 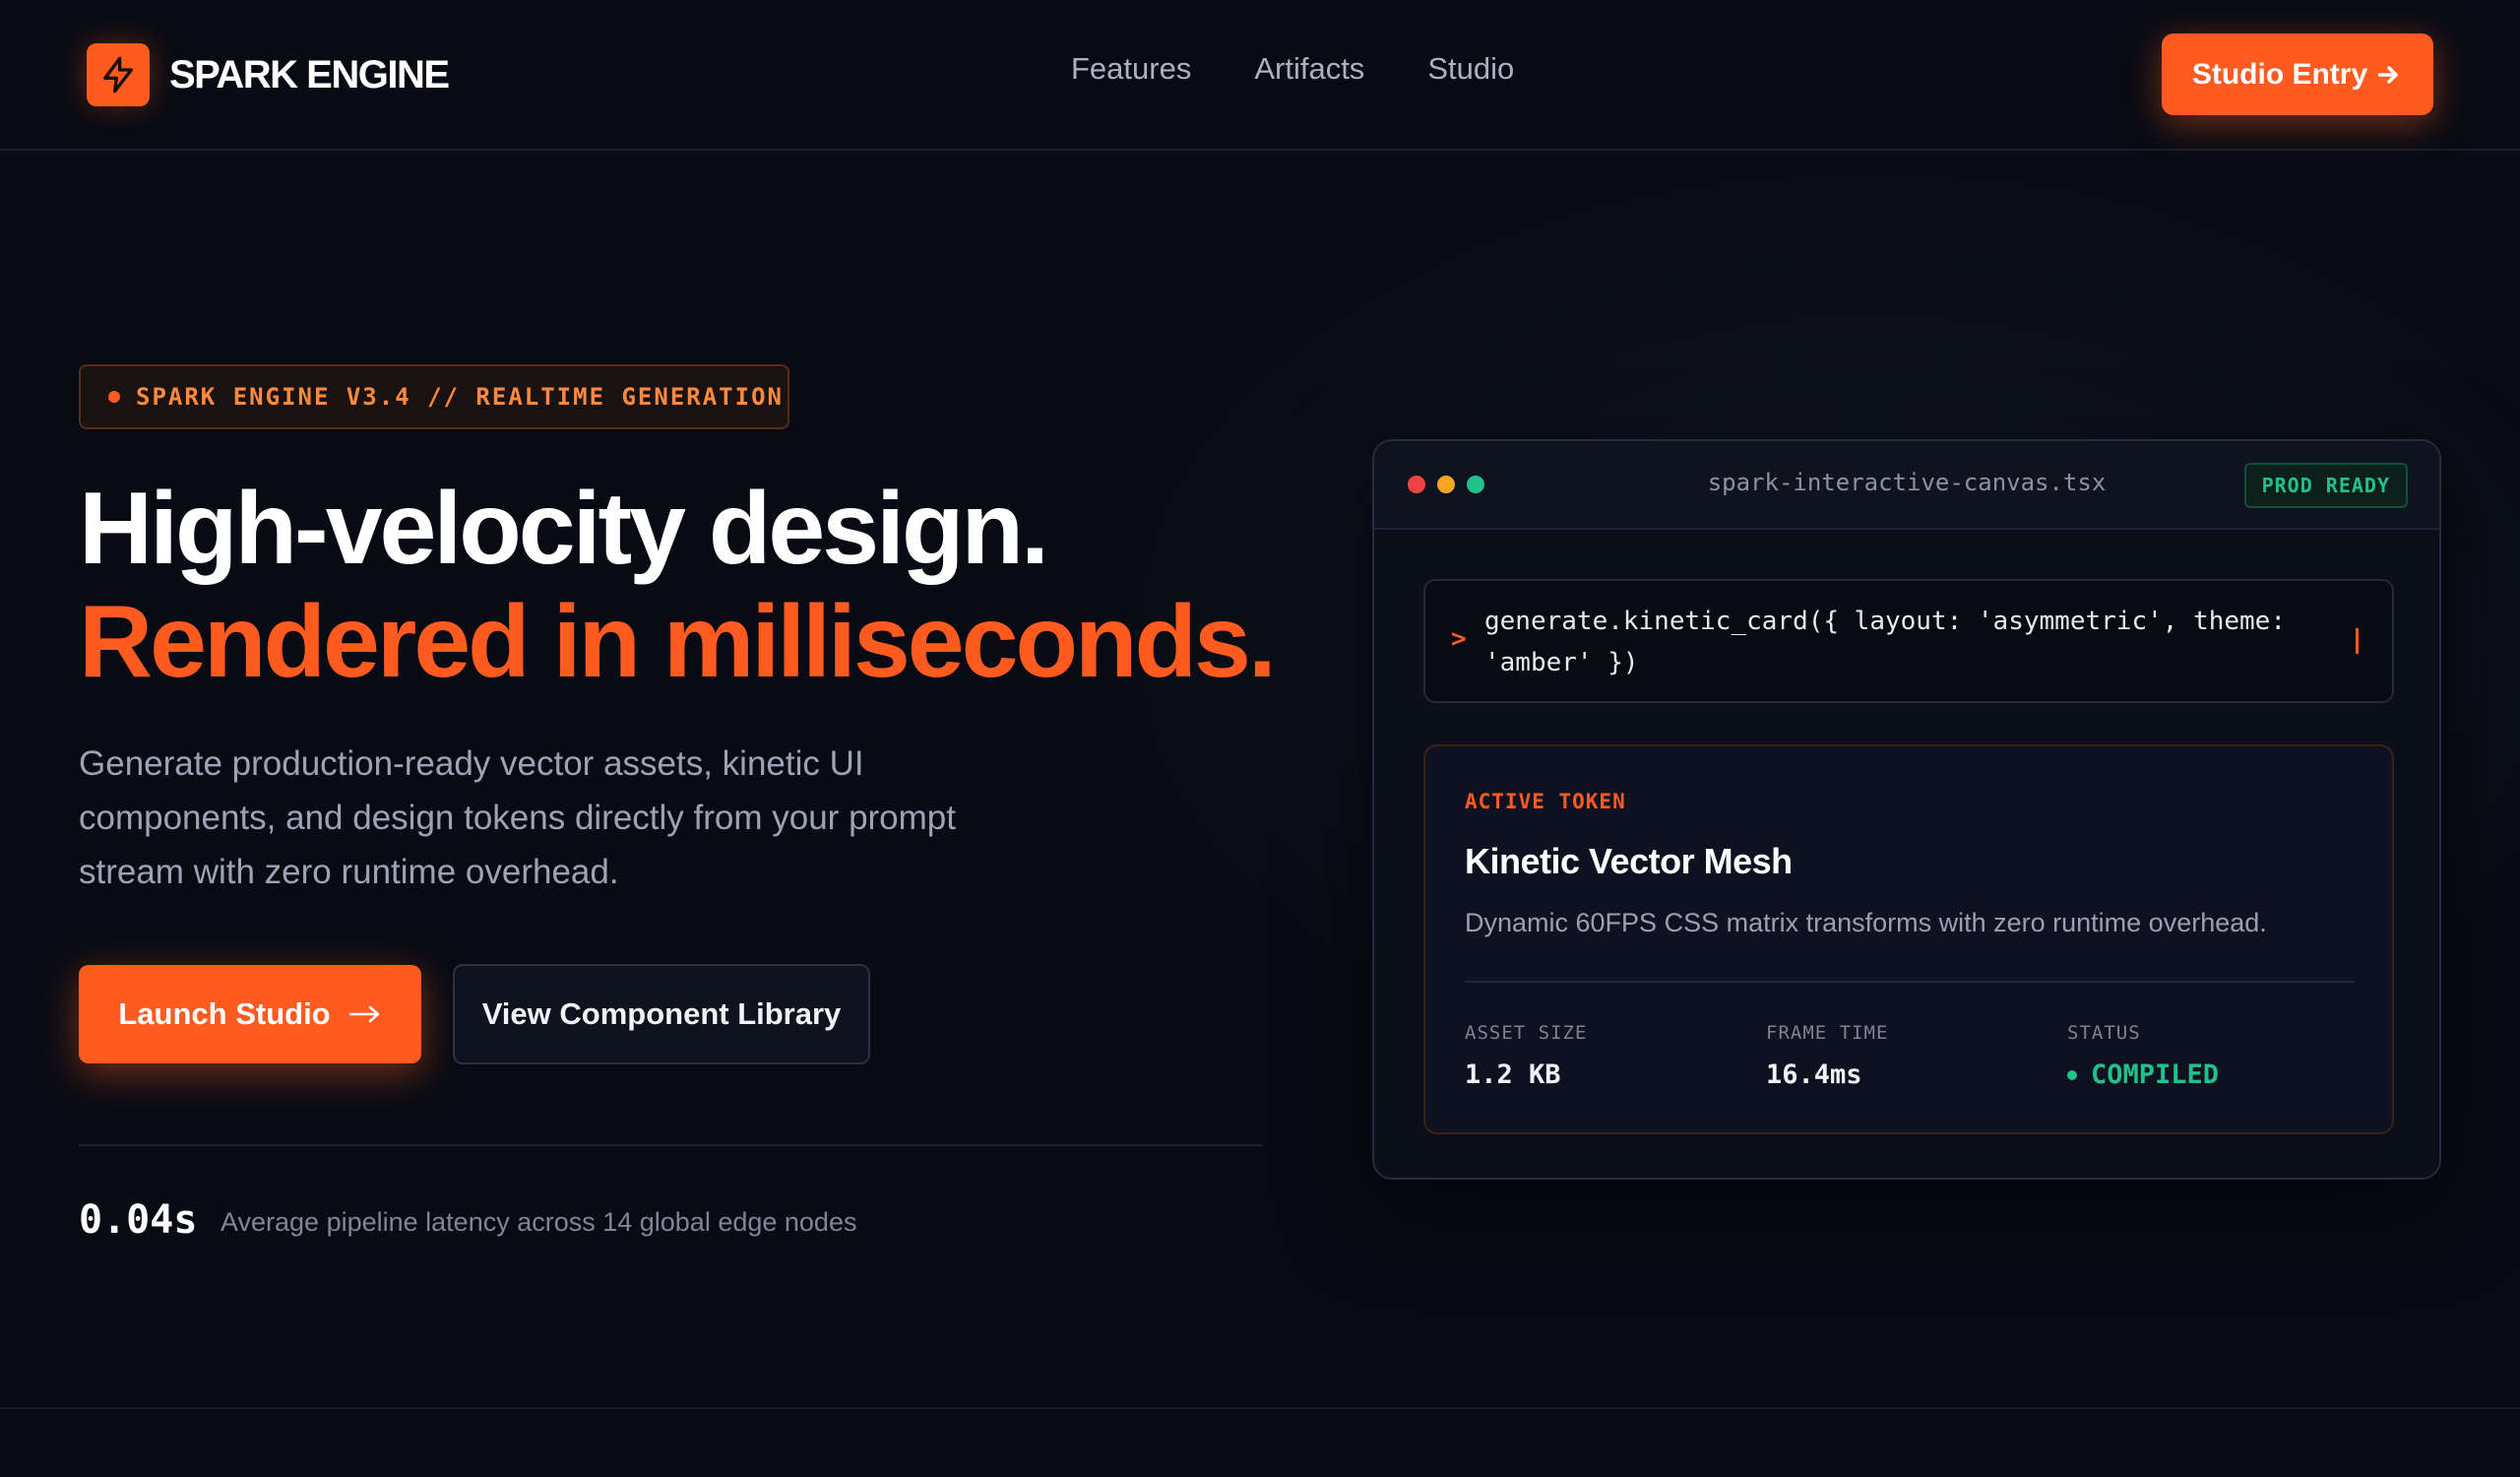 I want to click on token-divider, so click(x=1910, y=982).